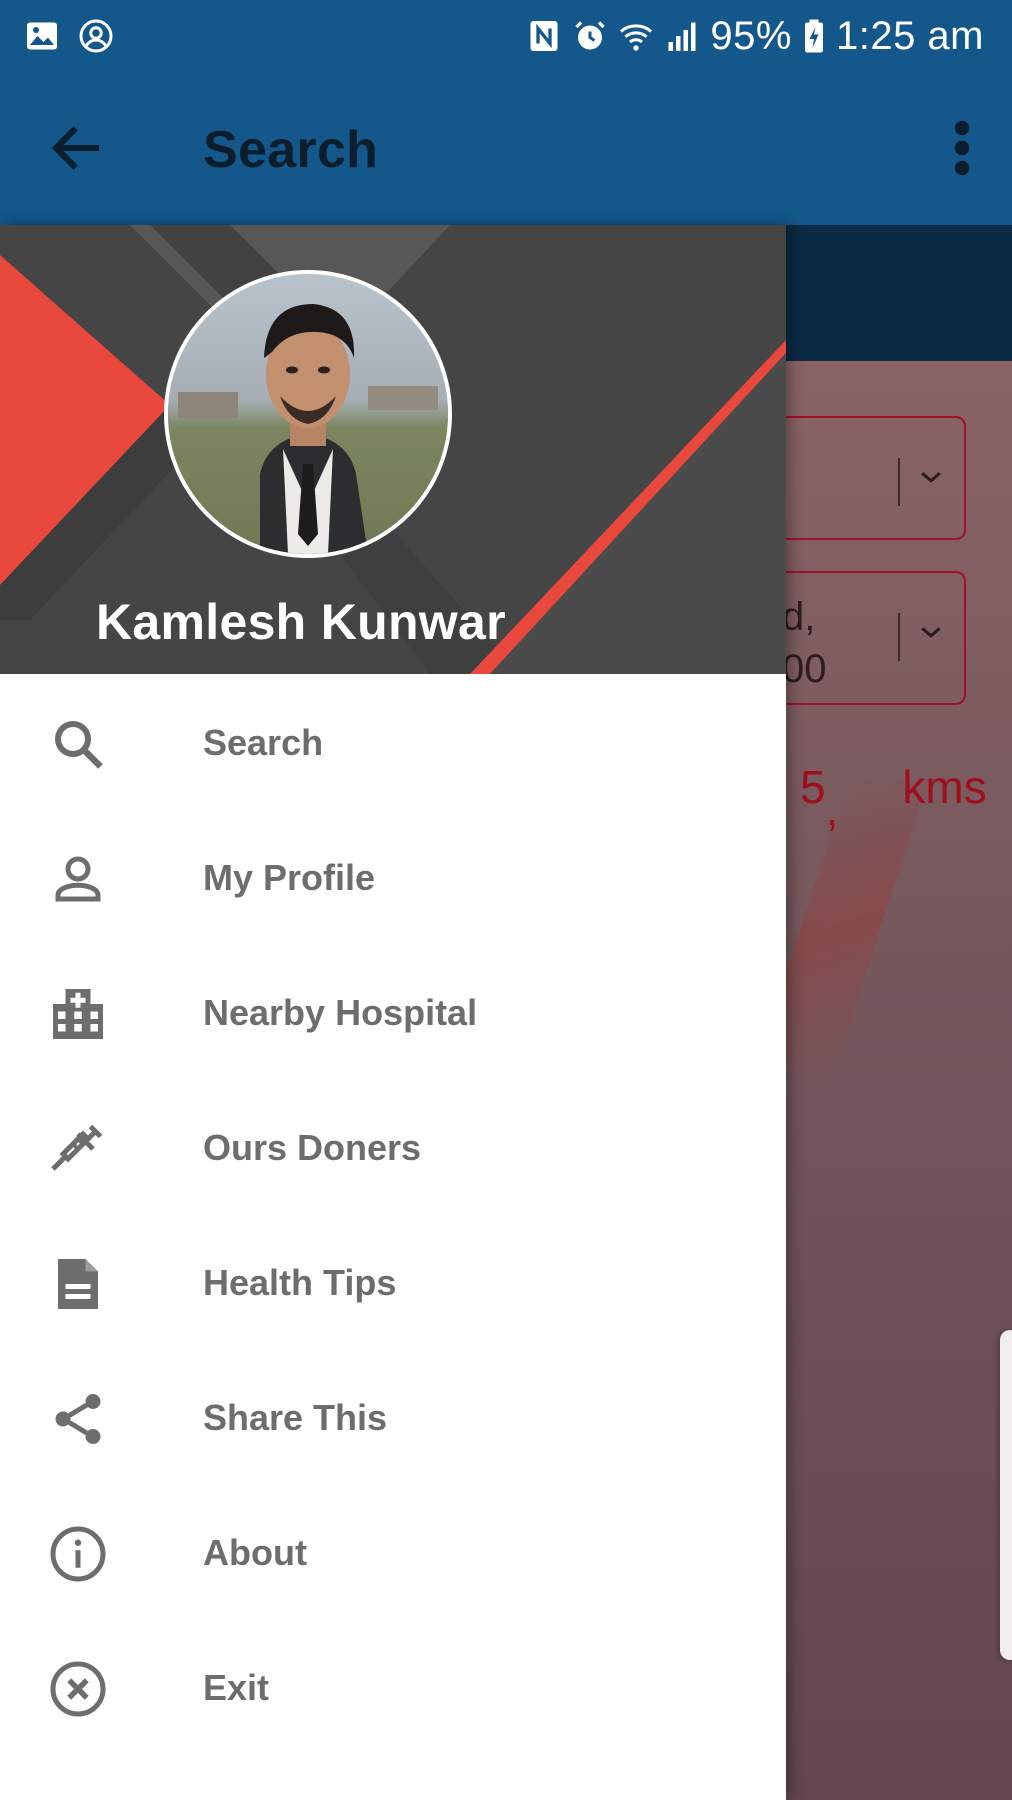 The image size is (1012, 1800). What do you see at coordinates (300, 1282) in the screenshot?
I see `menu-item-label: Health Tips` at bounding box center [300, 1282].